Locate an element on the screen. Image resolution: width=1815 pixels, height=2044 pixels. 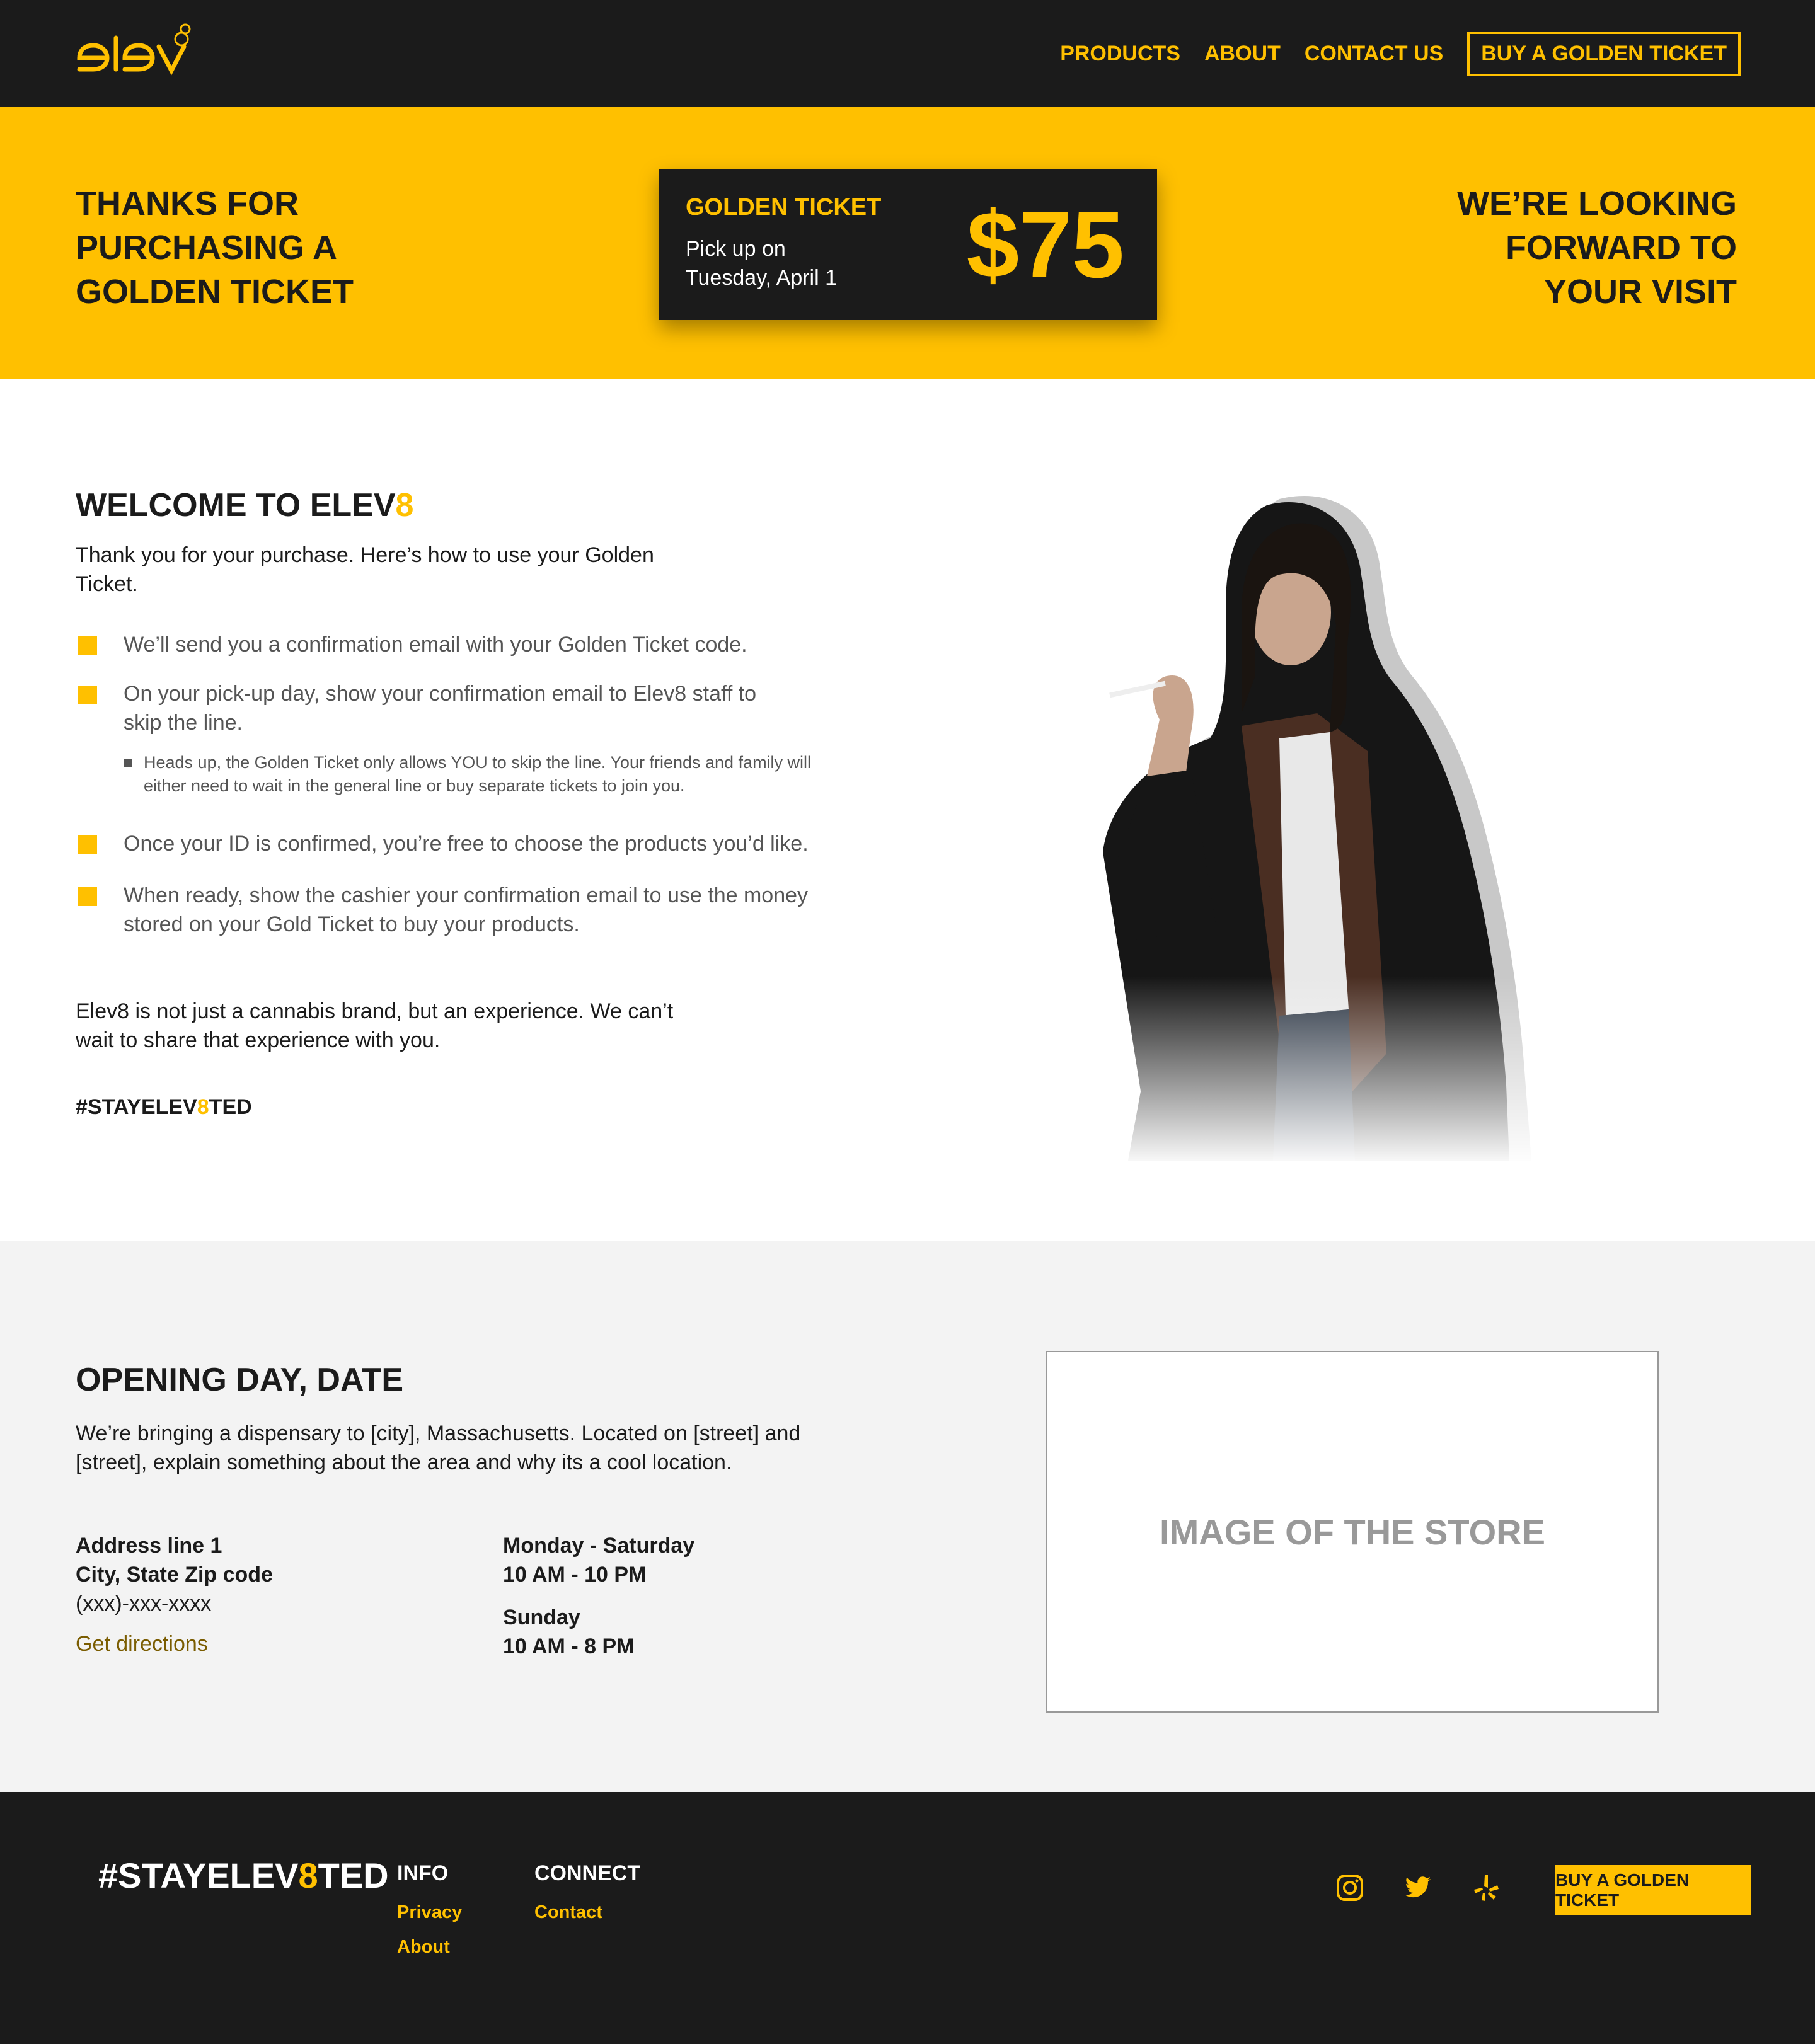
hashtag-post: TED is located at coordinates (230, 1107).